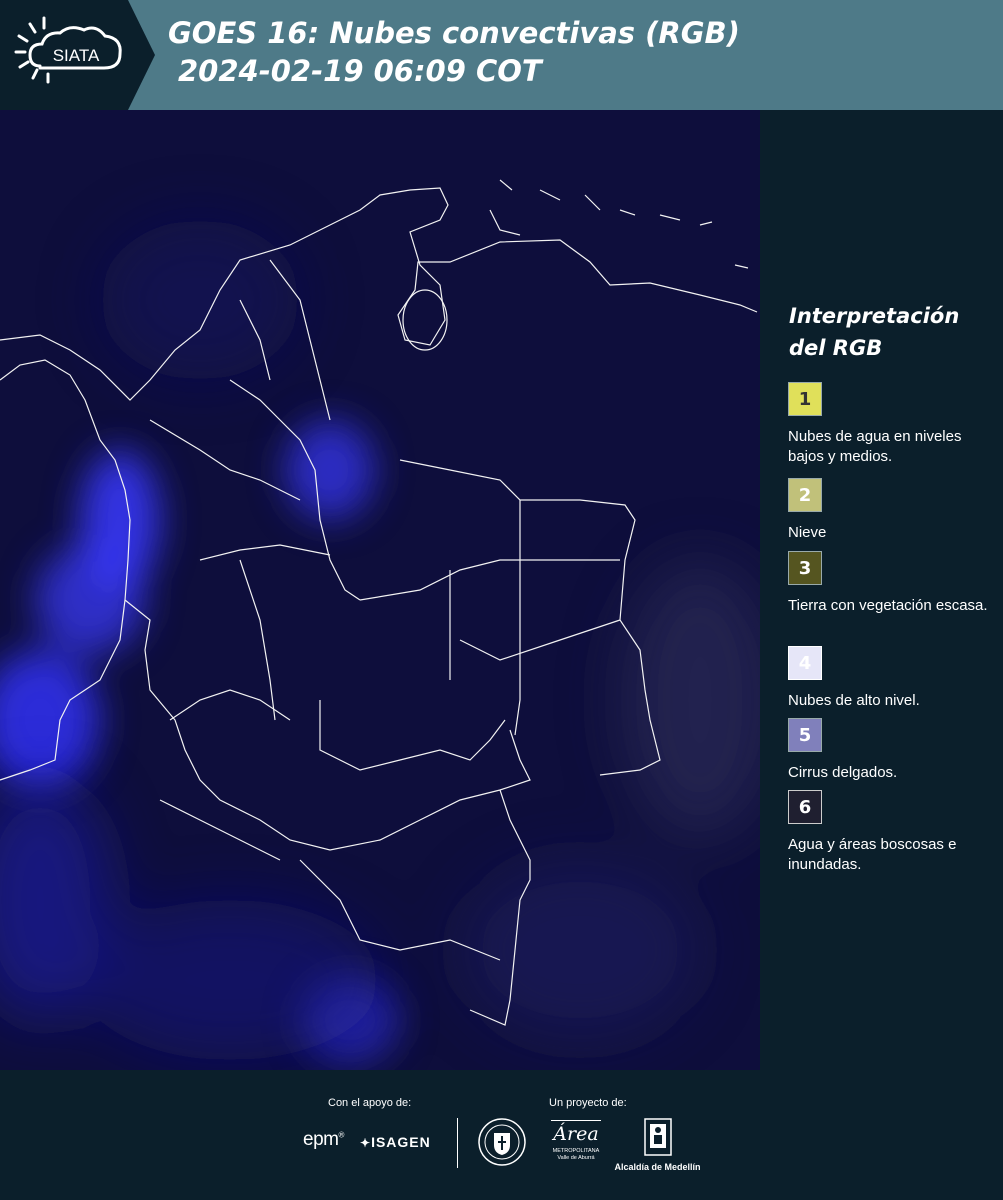 Image resolution: width=1003 pixels, height=1200 pixels. What do you see at coordinates (805, 568) in the screenshot?
I see `legend-swatch: 3` at bounding box center [805, 568].